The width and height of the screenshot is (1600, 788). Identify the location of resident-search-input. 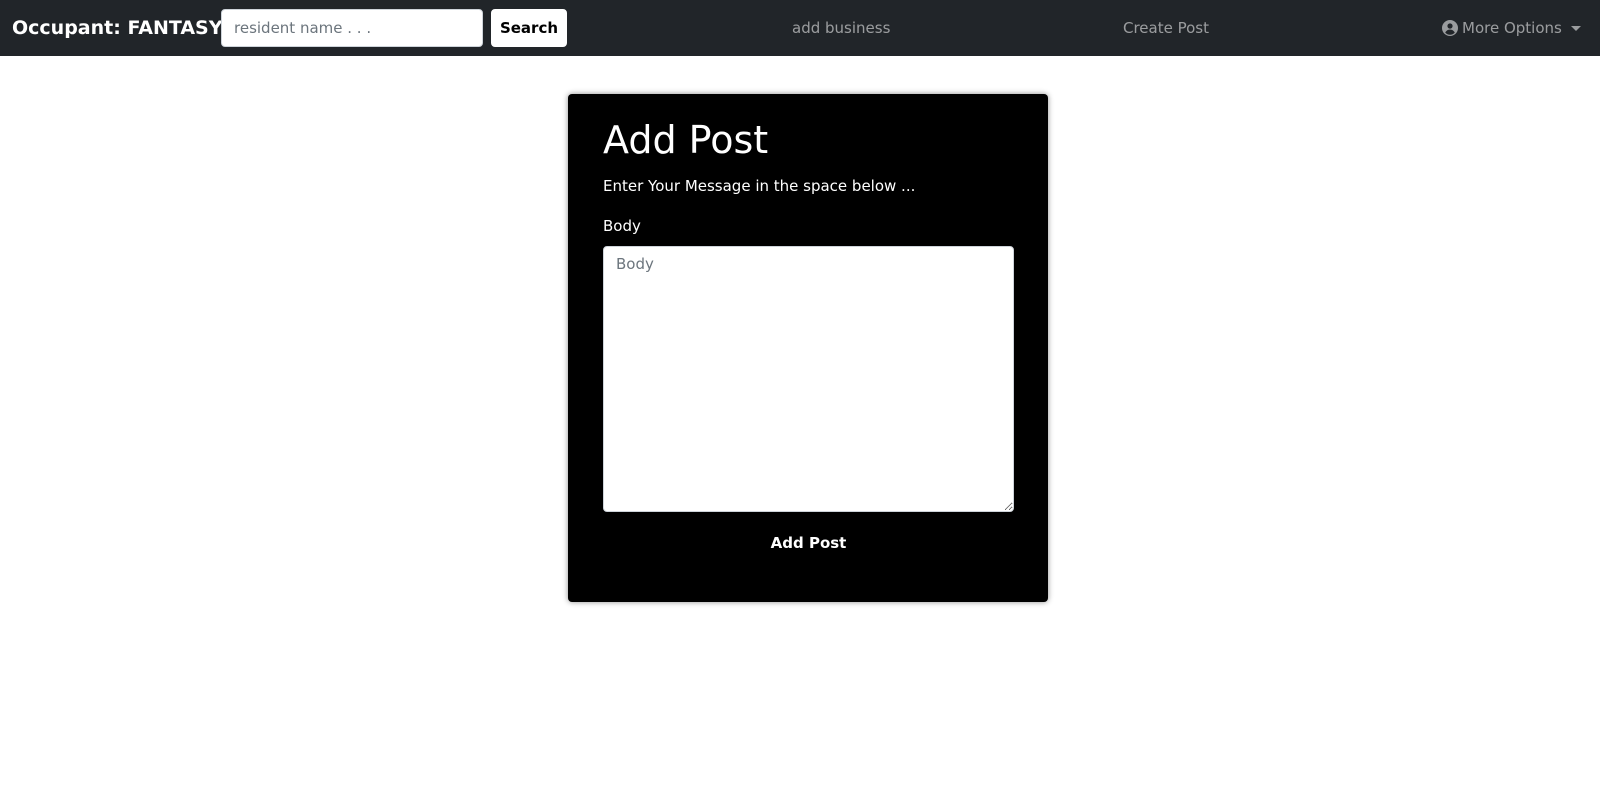
(352, 28).